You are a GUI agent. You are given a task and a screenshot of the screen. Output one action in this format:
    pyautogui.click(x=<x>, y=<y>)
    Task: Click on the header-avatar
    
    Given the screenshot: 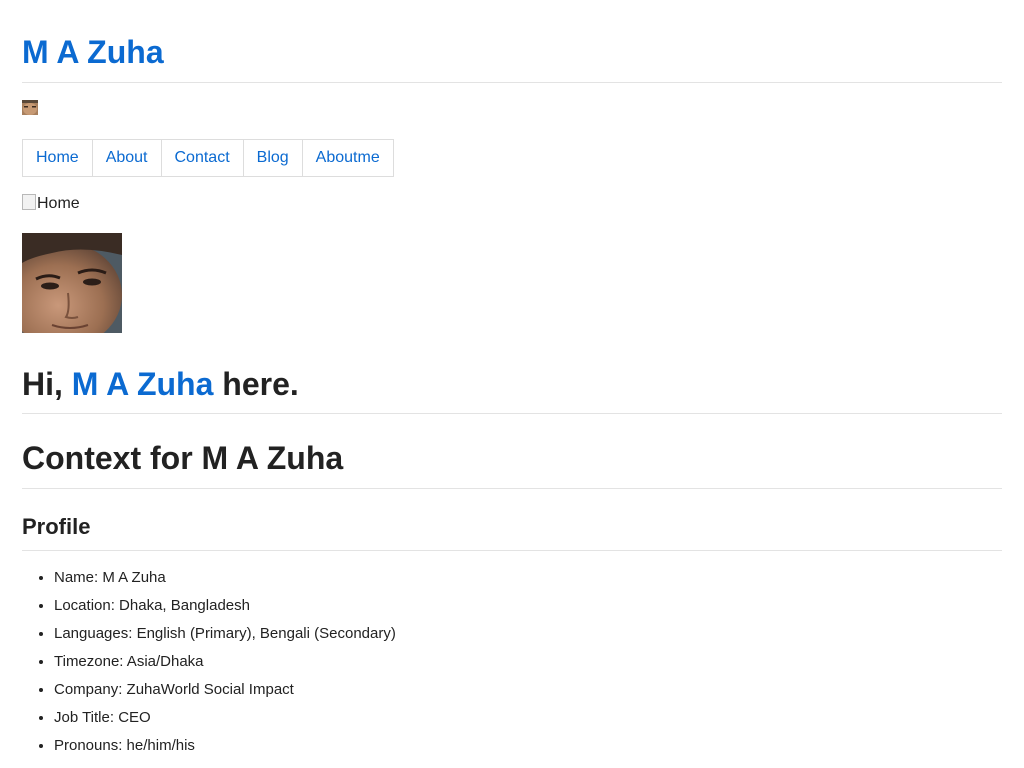 What is the action you would take?
    pyautogui.click(x=30, y=107)
    